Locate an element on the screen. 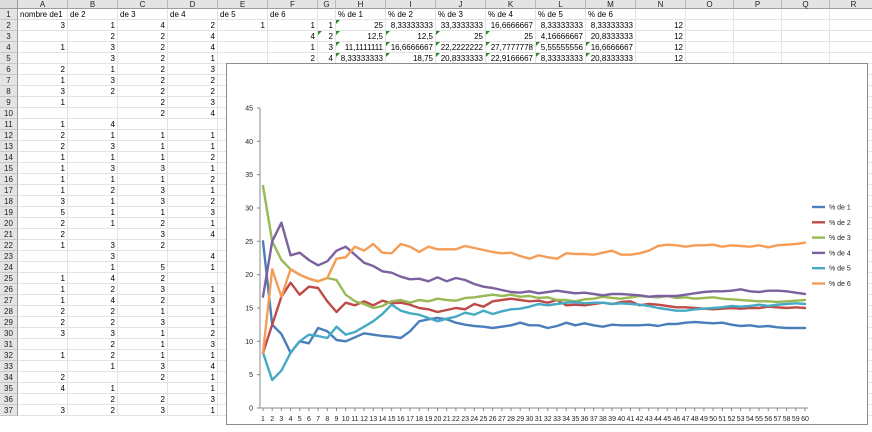 The image size is (872, 432). cell-n1 is located at coordinates (661, 14).